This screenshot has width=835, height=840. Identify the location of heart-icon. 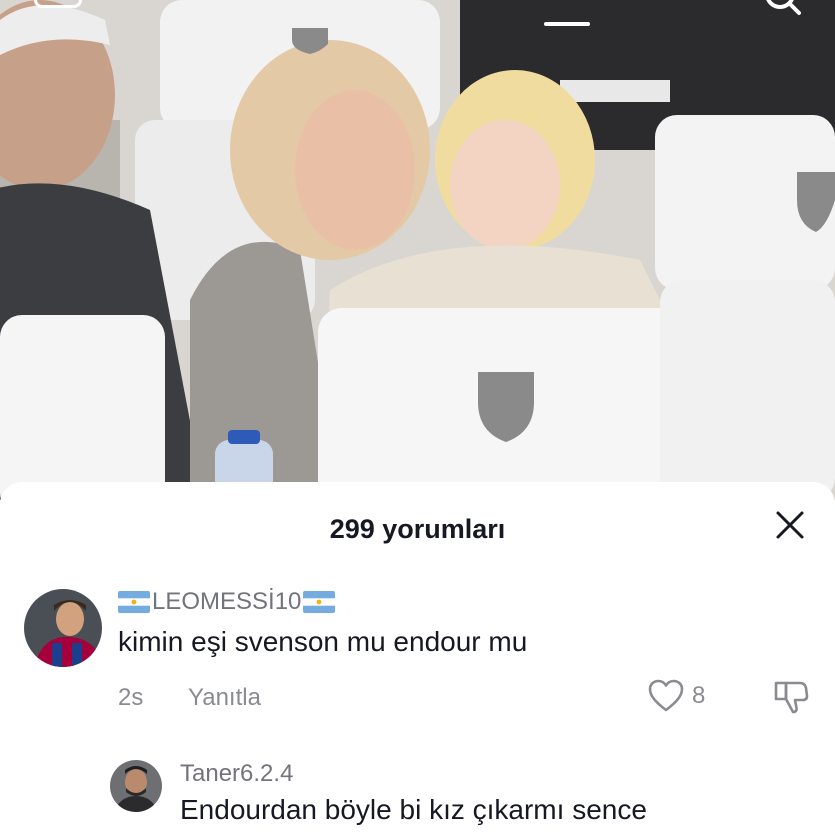
(666, 695).